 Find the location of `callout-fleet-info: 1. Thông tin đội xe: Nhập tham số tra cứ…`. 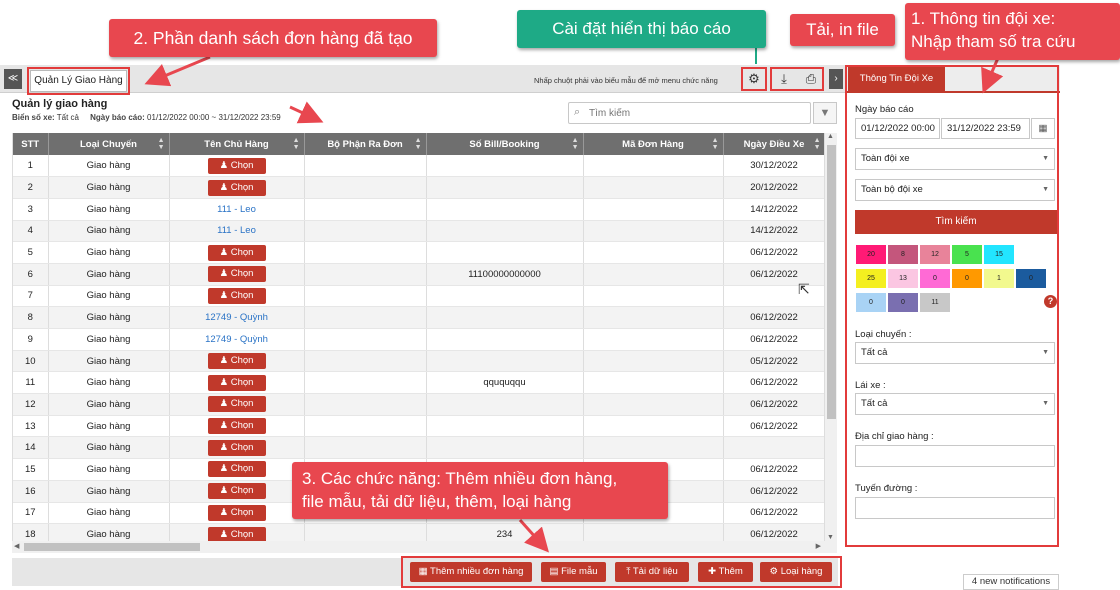

callout-fleet-info: 1. Thông tin đội xe: Nhập tham số tra cứ… is located at coordinates (1012, 31).